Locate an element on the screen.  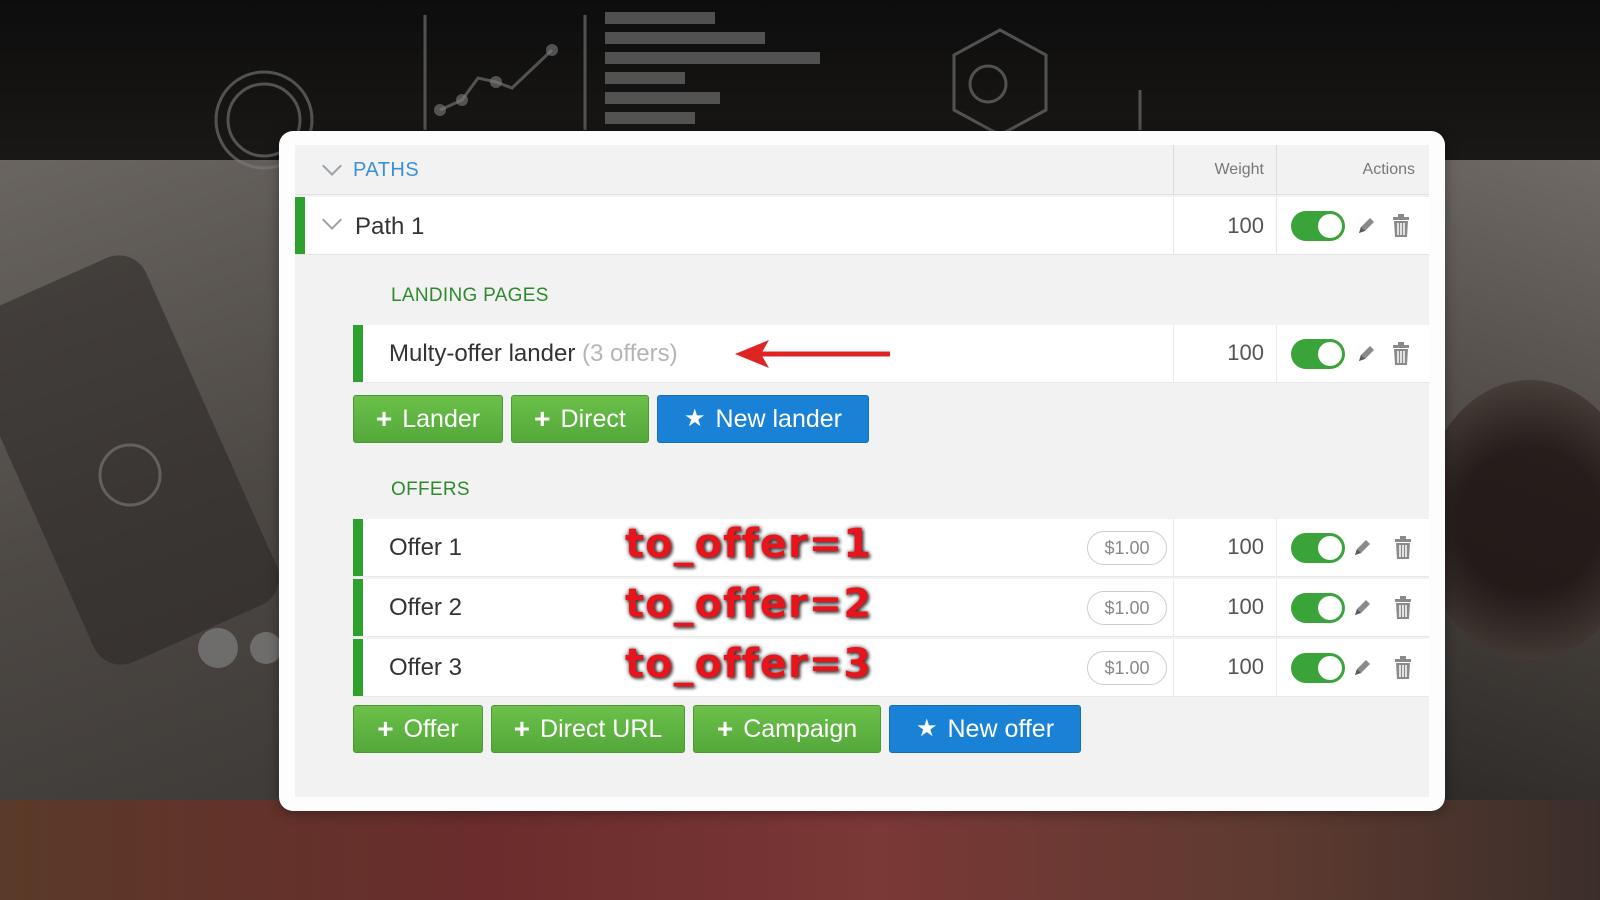
lander-toggle is located at coordinates (1318, 354).